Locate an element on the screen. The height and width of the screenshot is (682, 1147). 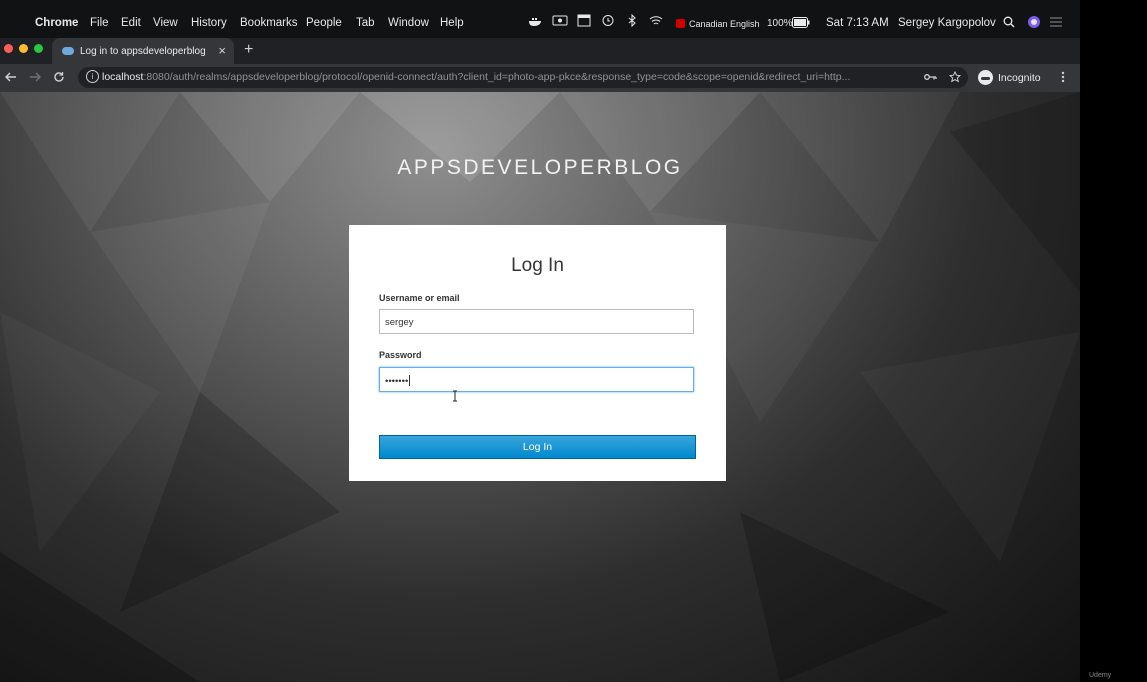
right-black-margin is located at coordinates (1113, 341).